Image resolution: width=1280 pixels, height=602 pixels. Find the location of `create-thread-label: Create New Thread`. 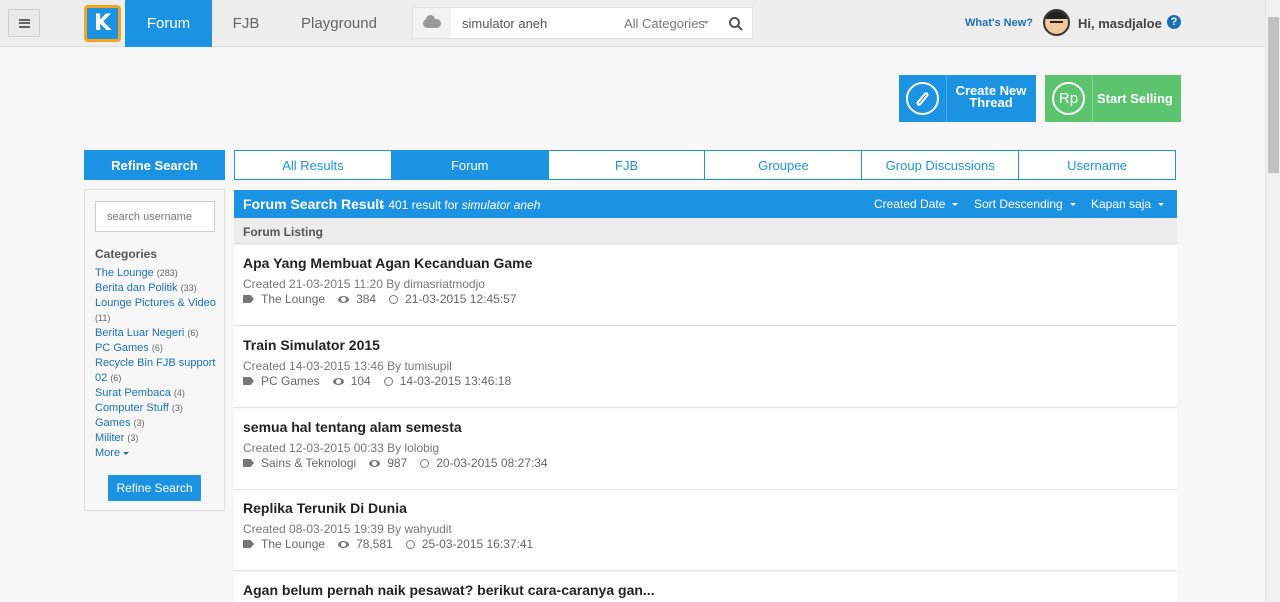

create-thread-label: Create New Thread is located at coordinates (991, 96).